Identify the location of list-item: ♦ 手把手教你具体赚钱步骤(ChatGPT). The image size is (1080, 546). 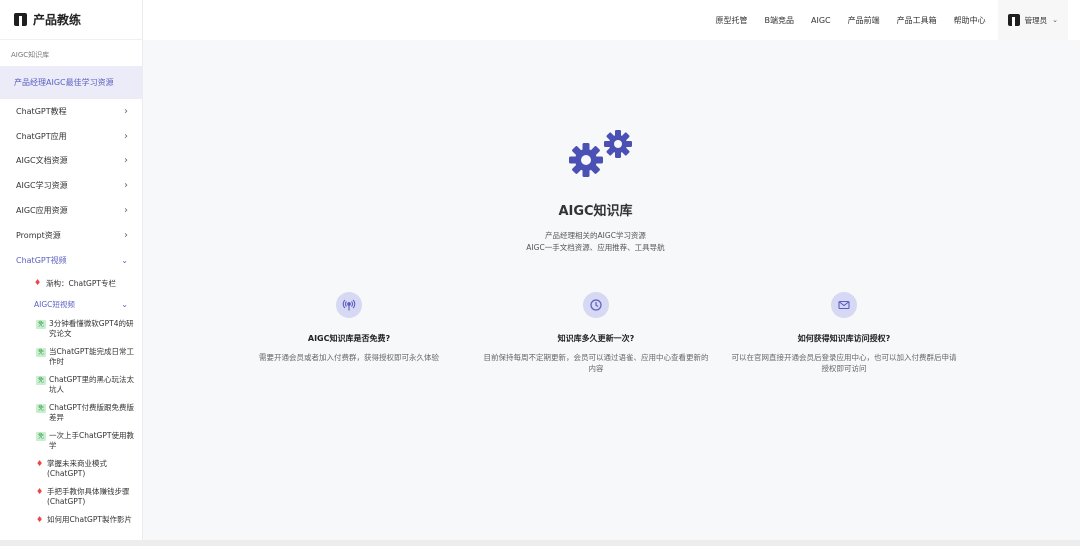
(71, 497).